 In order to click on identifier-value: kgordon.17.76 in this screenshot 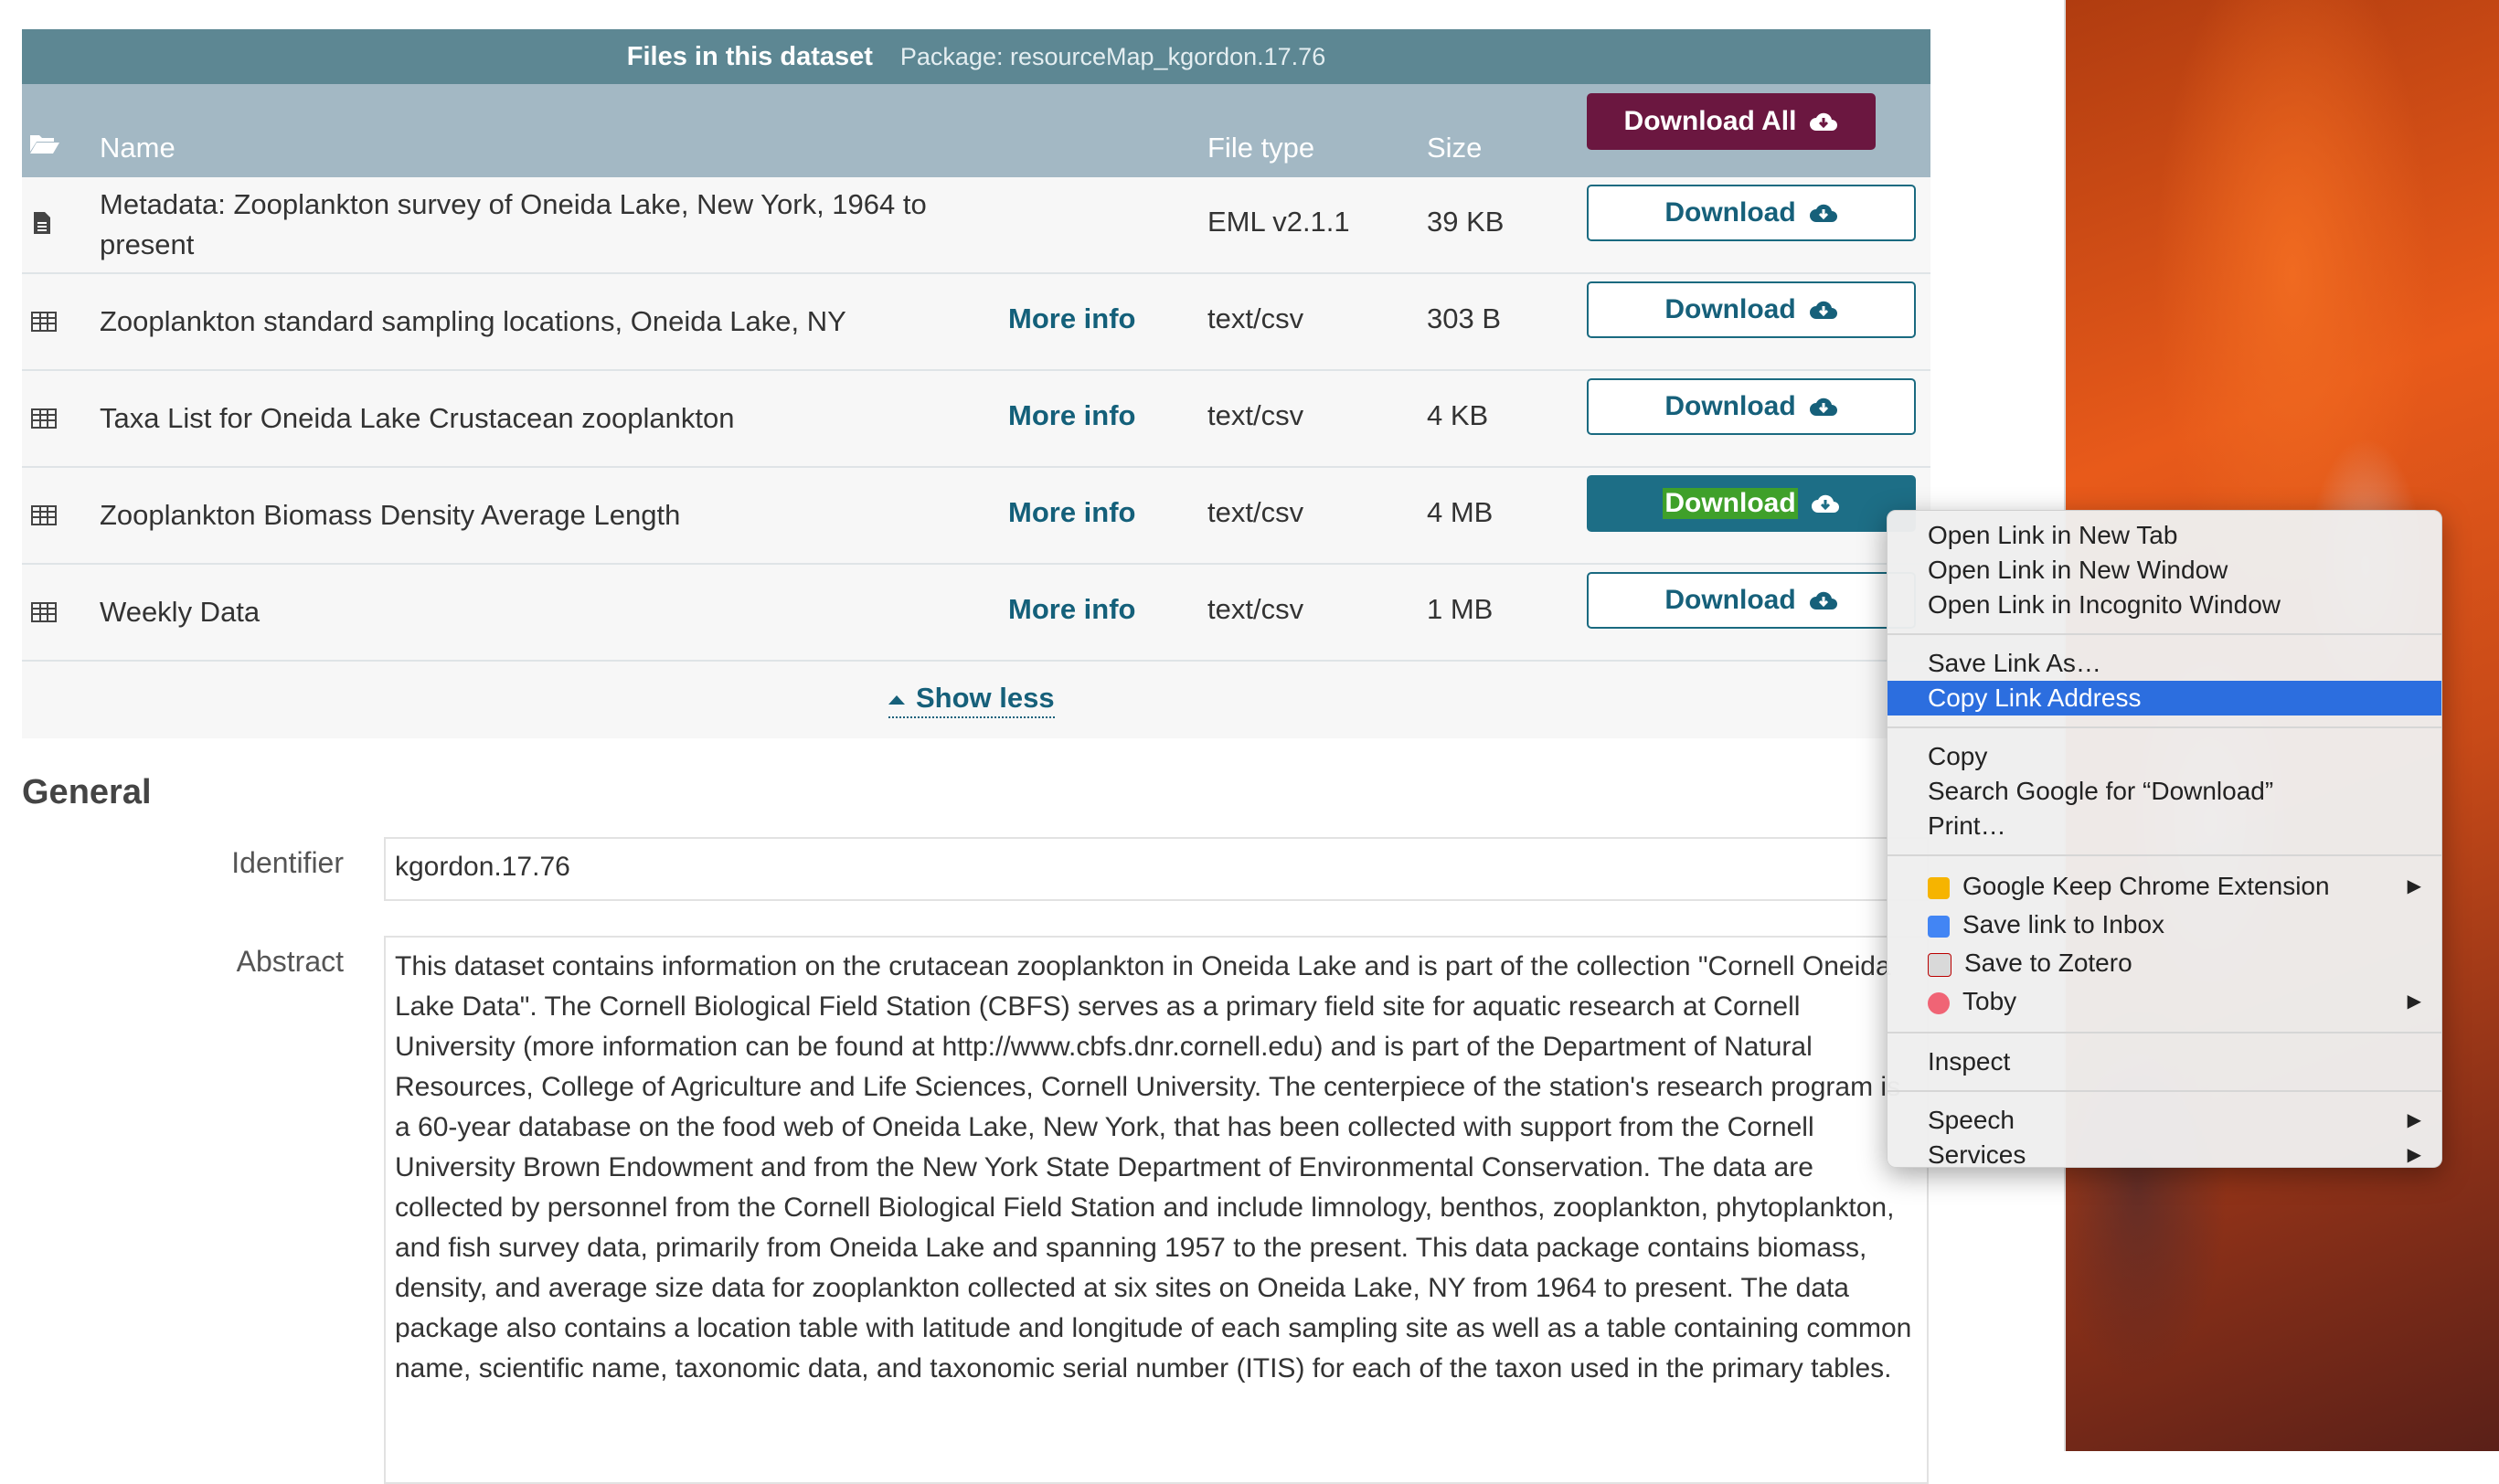, I will do `click(1156, 869)`.